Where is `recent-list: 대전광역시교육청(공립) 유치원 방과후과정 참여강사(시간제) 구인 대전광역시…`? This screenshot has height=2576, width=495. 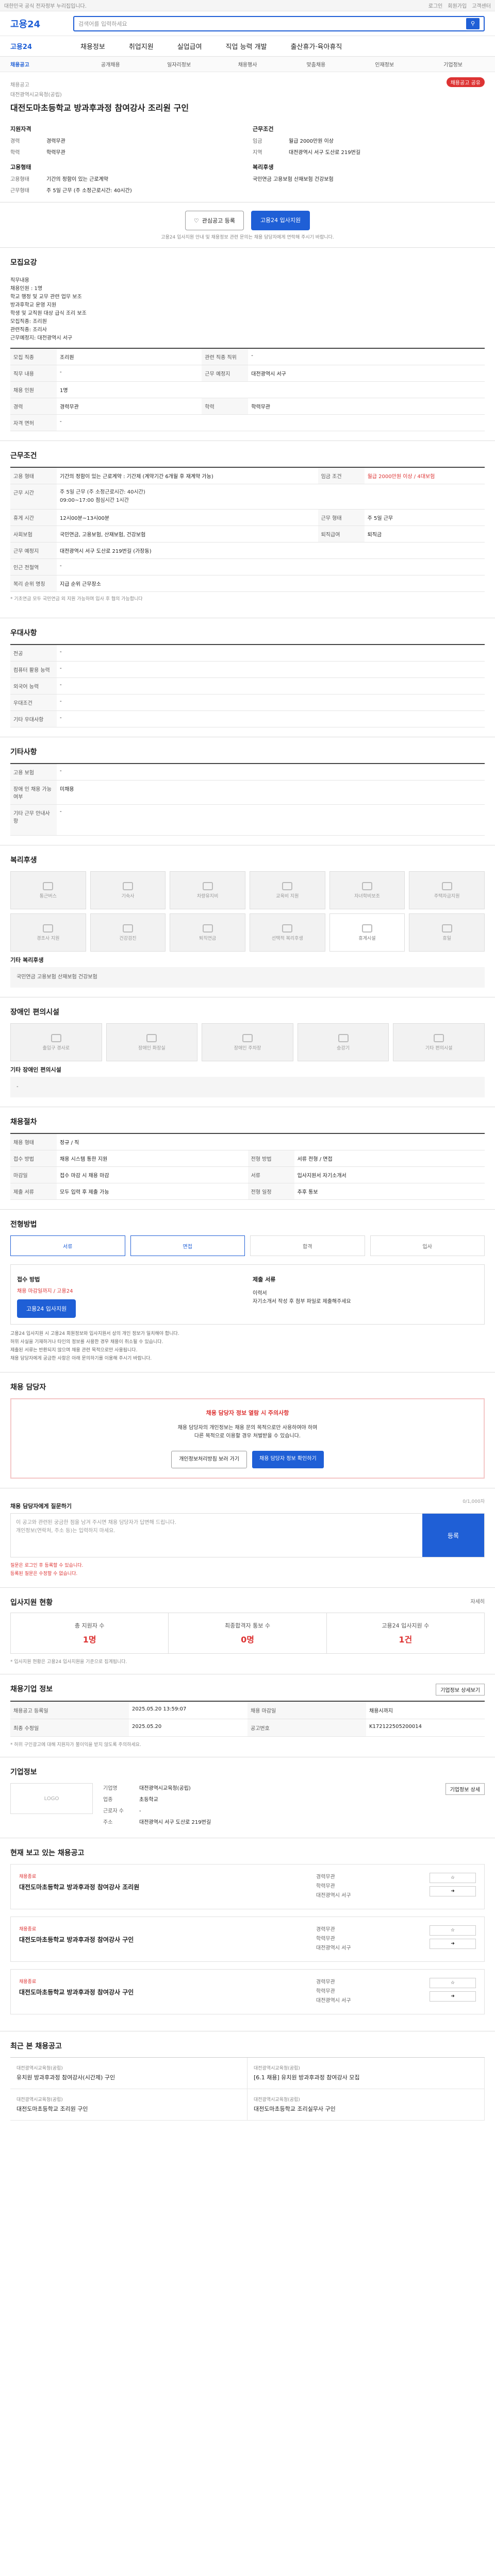
recent-list: 대전광역시교육청(공립) 유치원 방과후과정 참여강사(시간제) 구인 대전광역시… is located at coordinates (247, 2089).